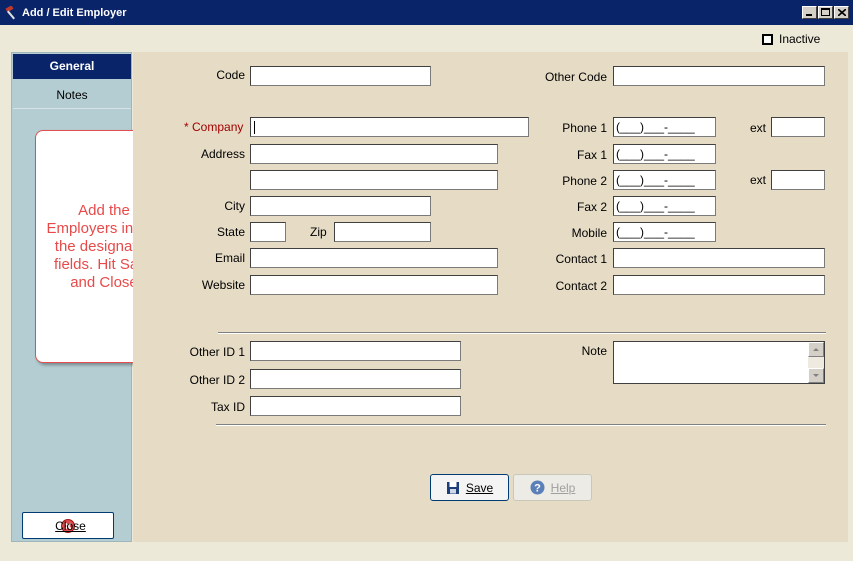 The width and height of the screenshot is (853, 561). What do you see at coordinates (426, 12) in the screenshot?
I see `title-bar: Add / Edit Employer` at bounding box center [426, 12].